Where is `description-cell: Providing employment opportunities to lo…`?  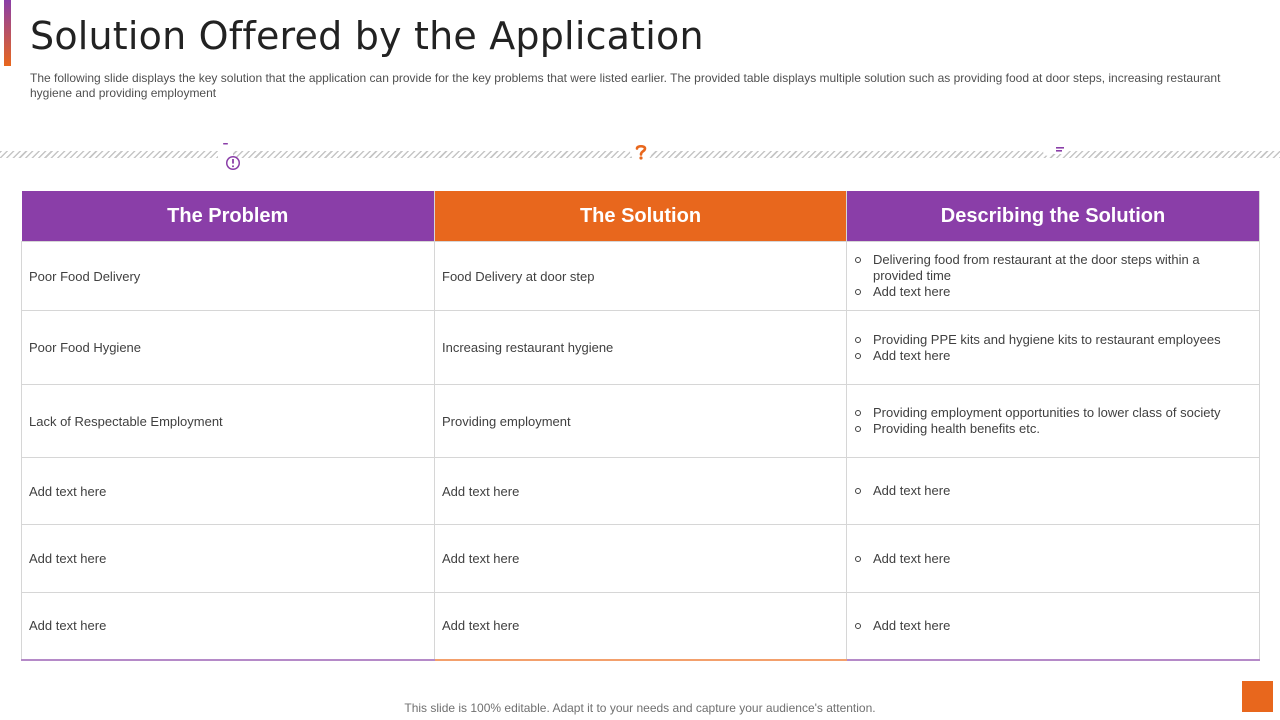 description-cell: Providing employment opportunities to lo… is located at coordinates (1053, 421).